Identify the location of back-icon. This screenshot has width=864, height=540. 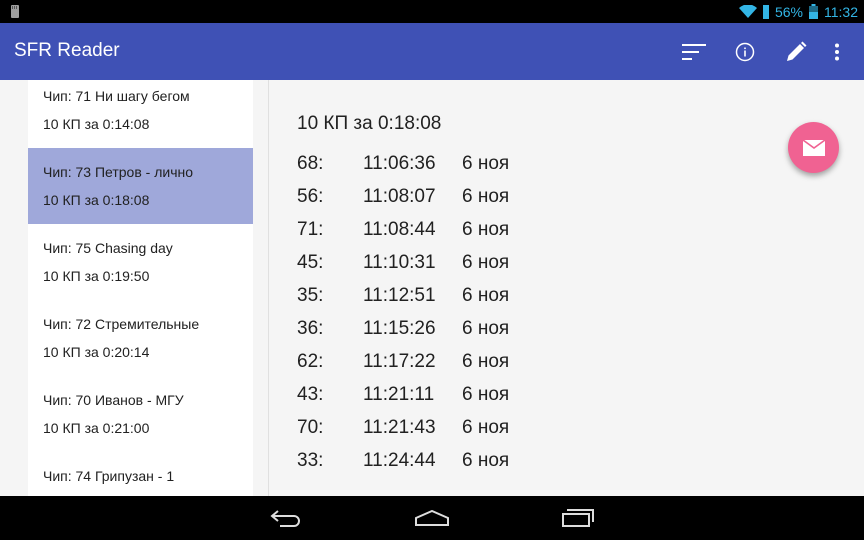
(286, 518).